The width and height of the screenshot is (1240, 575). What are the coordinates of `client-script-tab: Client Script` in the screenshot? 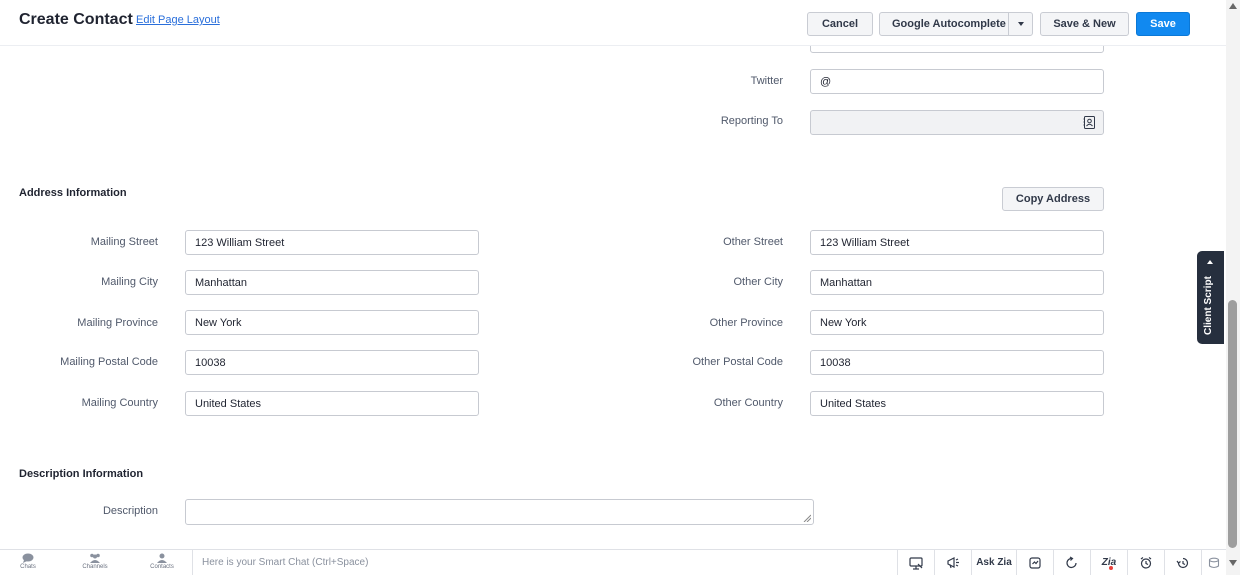 It's located at (1210, 297).